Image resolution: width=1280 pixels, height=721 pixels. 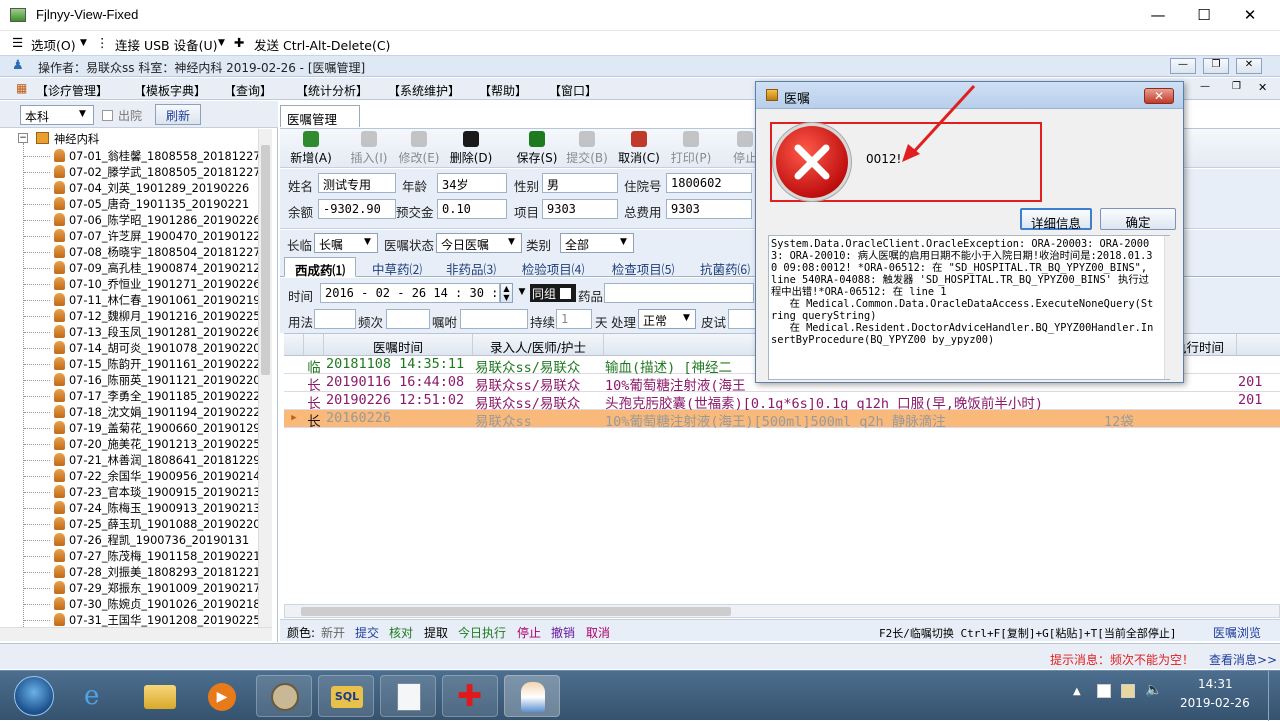 What do you see at coordinates (311, 148) in the screenshot?
I see `add-button: 新增(A)` at bounding box center [311, 148].